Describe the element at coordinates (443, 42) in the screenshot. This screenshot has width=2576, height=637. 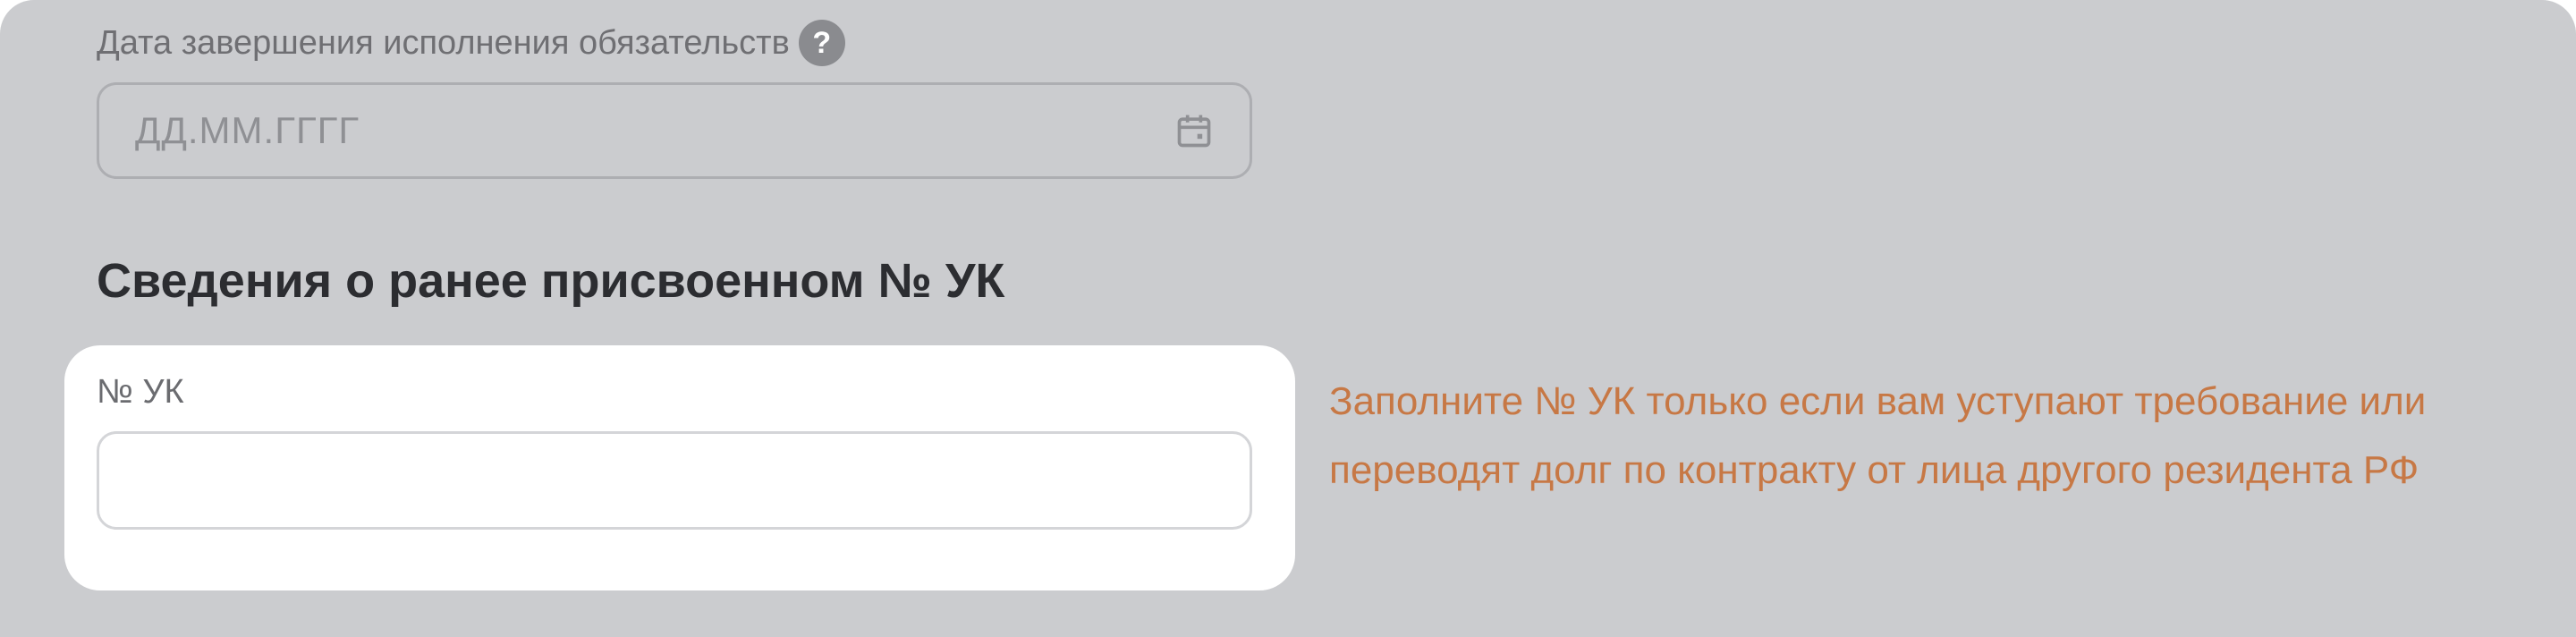
I see `completion-date-label: Дата завершения исполнения обязательств` at that location.